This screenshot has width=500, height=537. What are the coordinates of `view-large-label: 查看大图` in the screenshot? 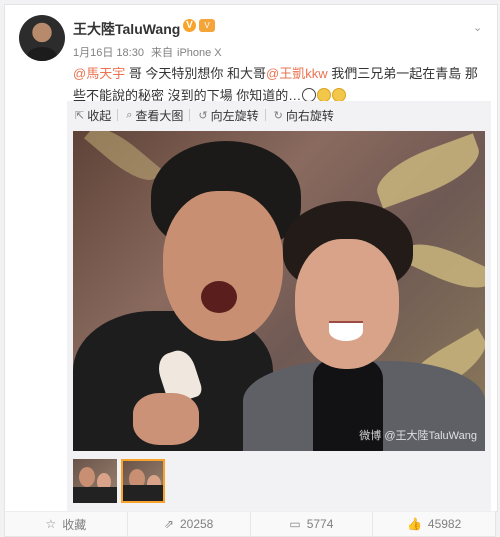 It's located at (159, 115).